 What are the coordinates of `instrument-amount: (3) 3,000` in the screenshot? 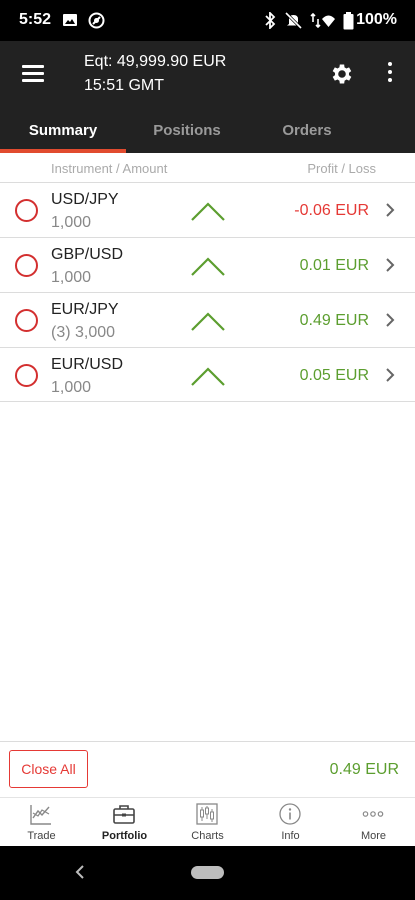 It's located at (83, 332).